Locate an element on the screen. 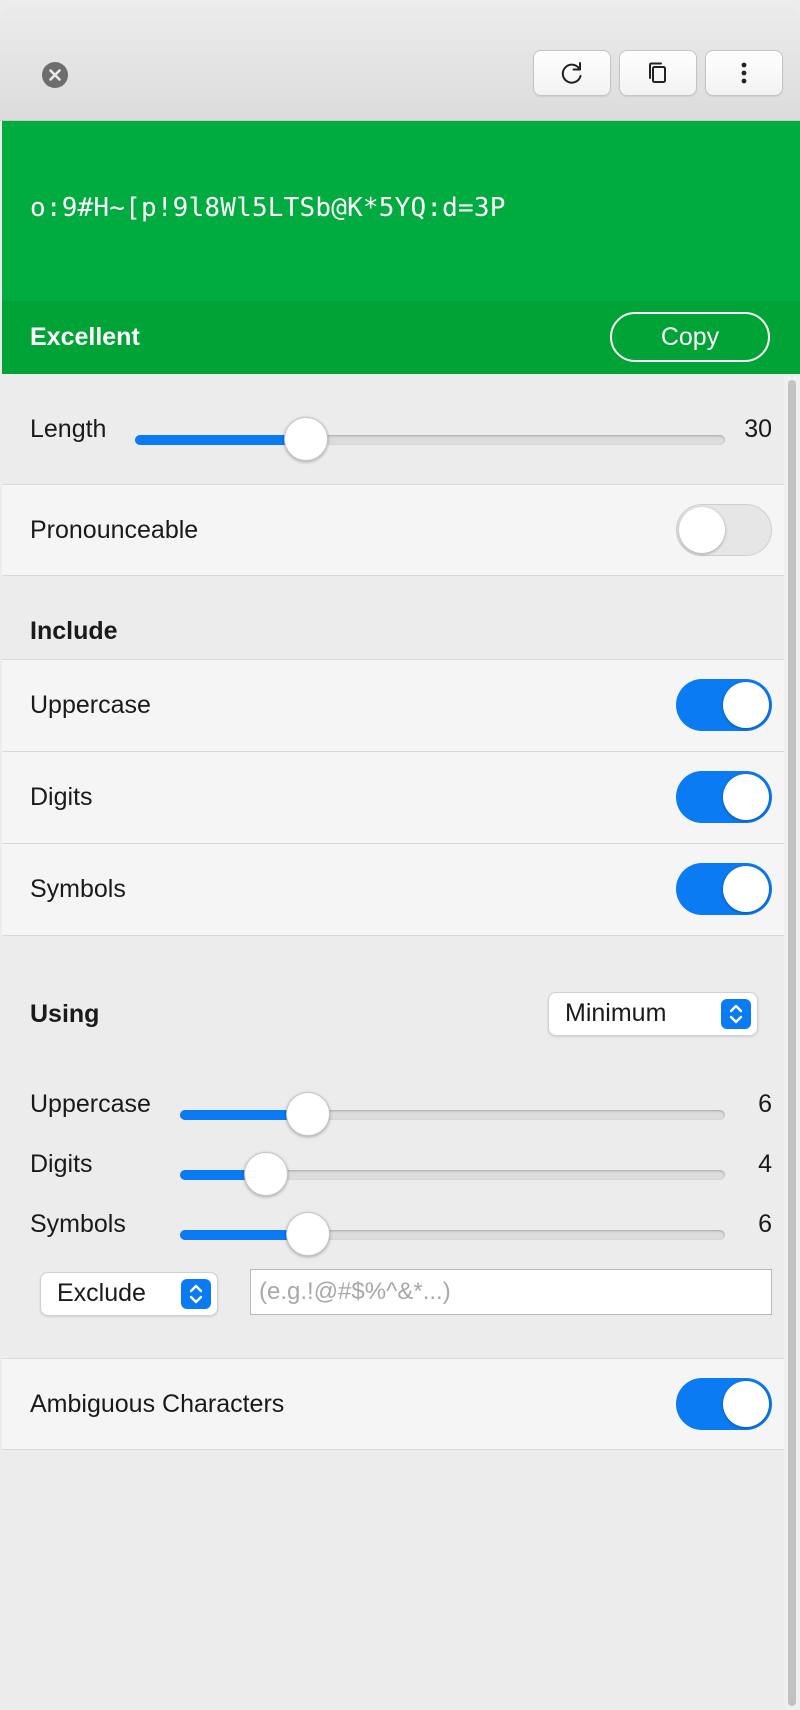  title-bar is located at coordinates (400, 60).